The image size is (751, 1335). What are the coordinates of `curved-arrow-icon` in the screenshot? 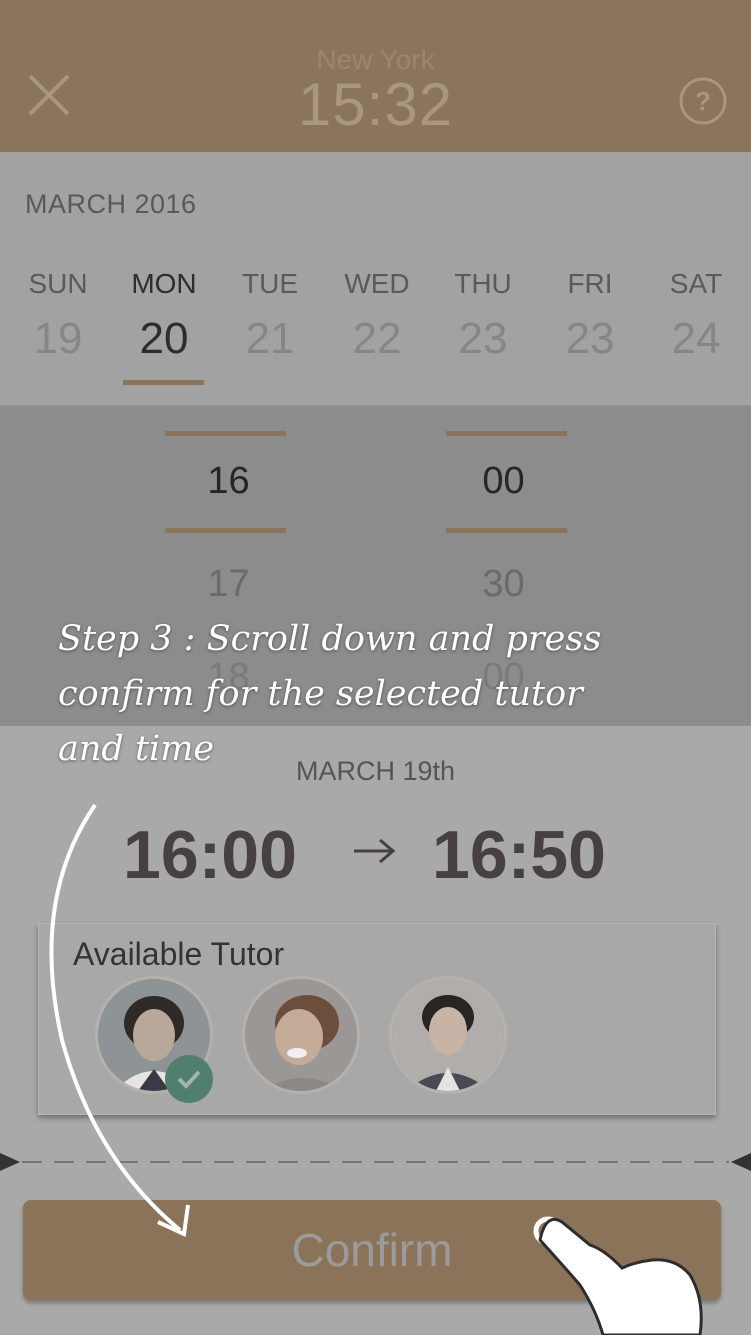 It's located at (119, 1020).